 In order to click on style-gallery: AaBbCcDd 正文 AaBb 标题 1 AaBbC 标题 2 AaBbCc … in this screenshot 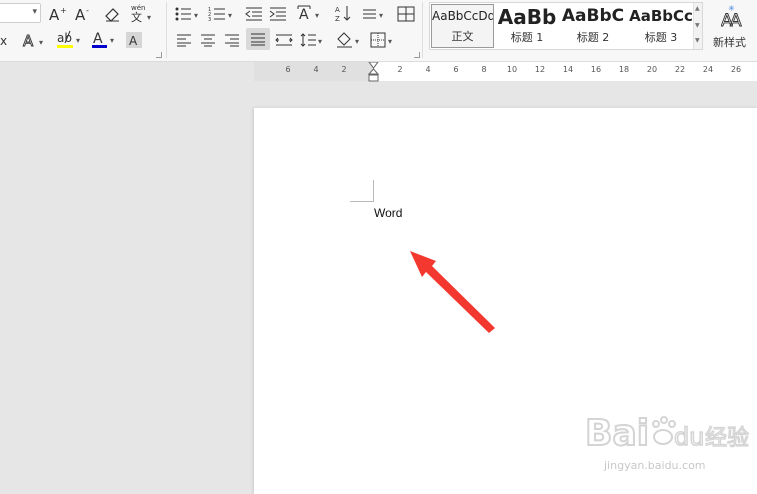, I will do `click(566, 26)`.